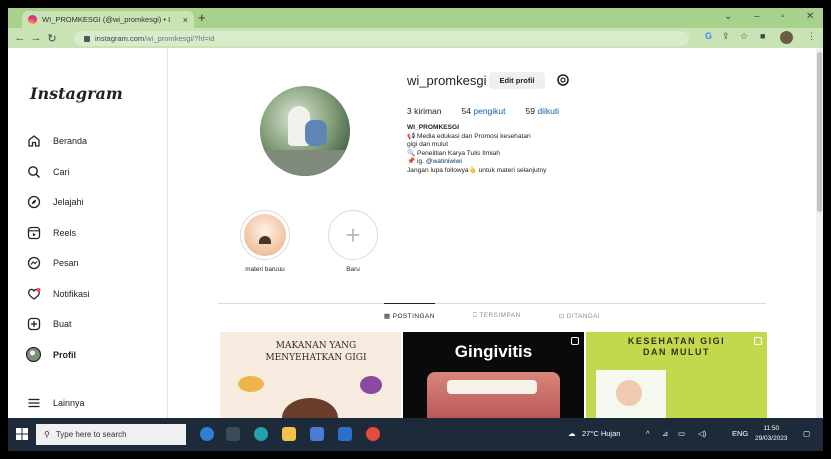 The image size is (831, 459). What do you see at coordinates (493, 395) in the screenshot?
I see `mouth-photo` at bounding box center [493, 395].